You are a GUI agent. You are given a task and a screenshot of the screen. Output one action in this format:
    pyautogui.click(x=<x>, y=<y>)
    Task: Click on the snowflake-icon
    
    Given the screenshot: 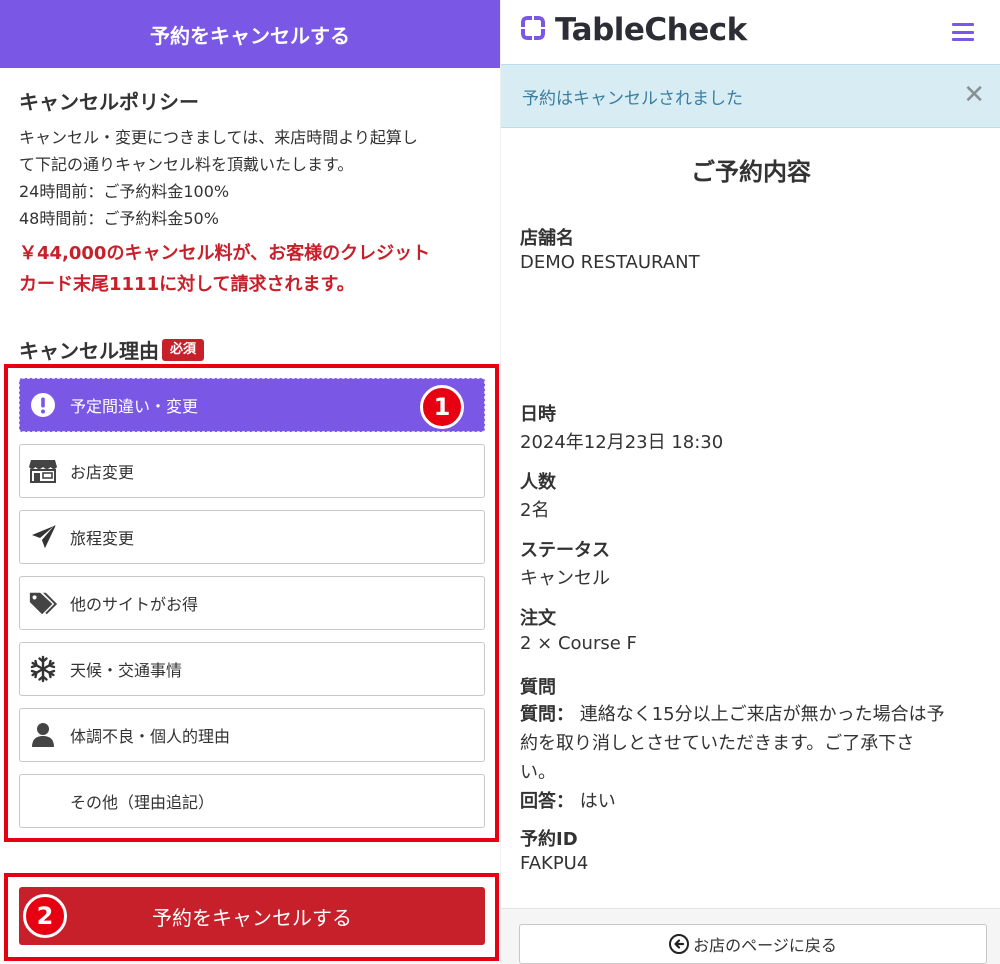 What is the action you would take?
    pyautogui.click(x=43, y=669)
    